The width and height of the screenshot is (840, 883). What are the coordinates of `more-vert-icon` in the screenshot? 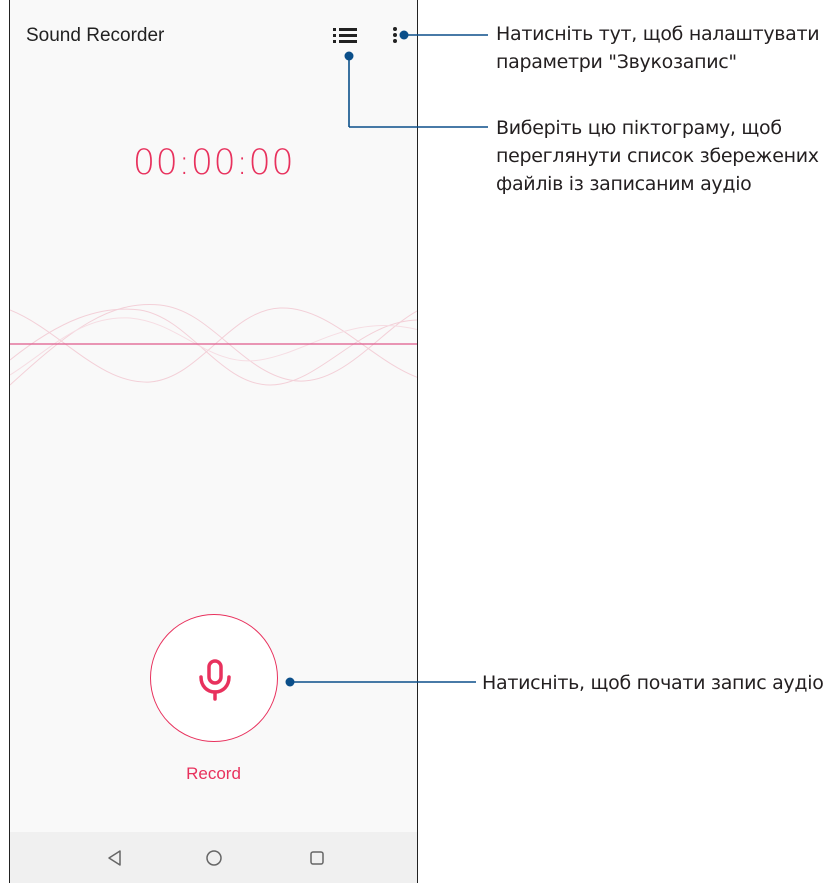 It's located at (395, 35).